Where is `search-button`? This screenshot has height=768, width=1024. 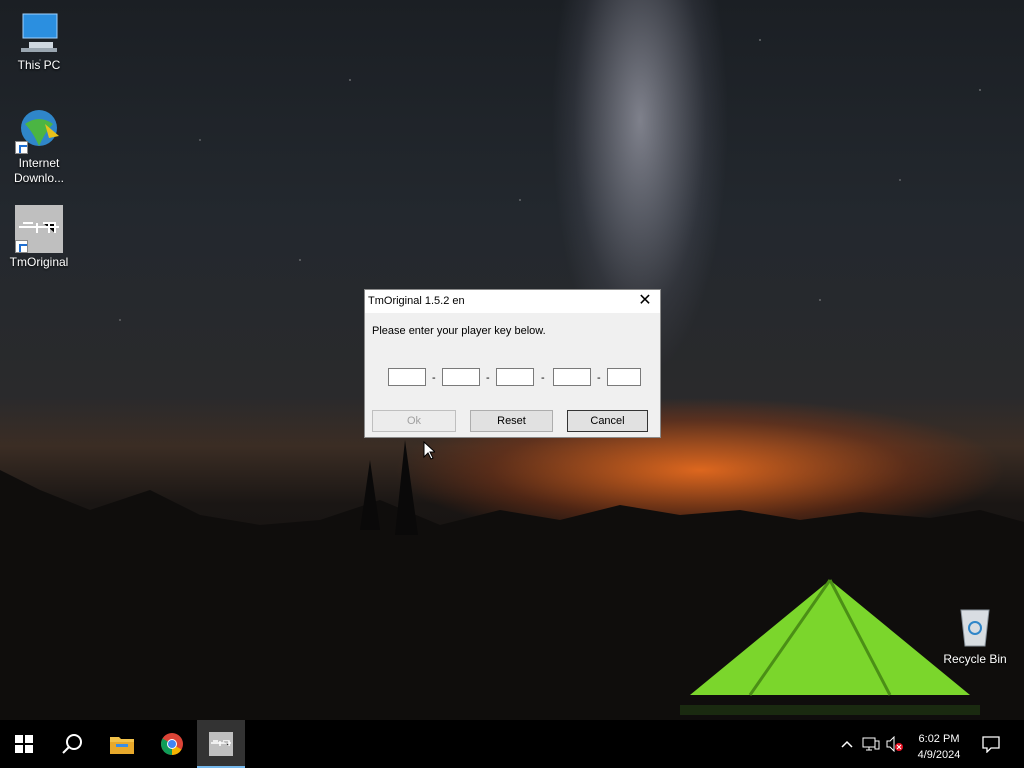
search-button is located at coordinates (72, 744).